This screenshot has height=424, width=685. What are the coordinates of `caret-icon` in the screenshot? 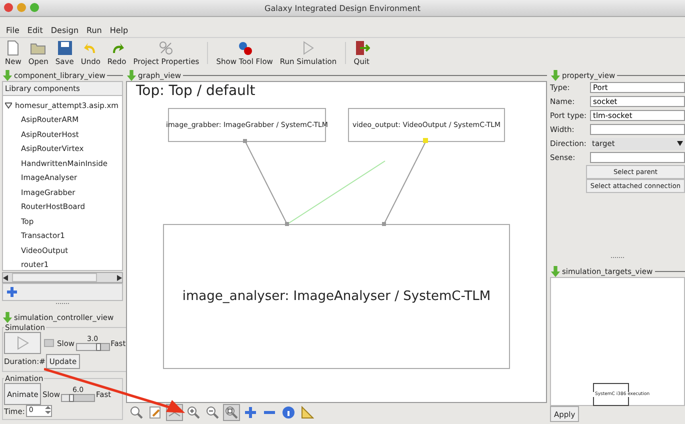 It's located at (680, 143).